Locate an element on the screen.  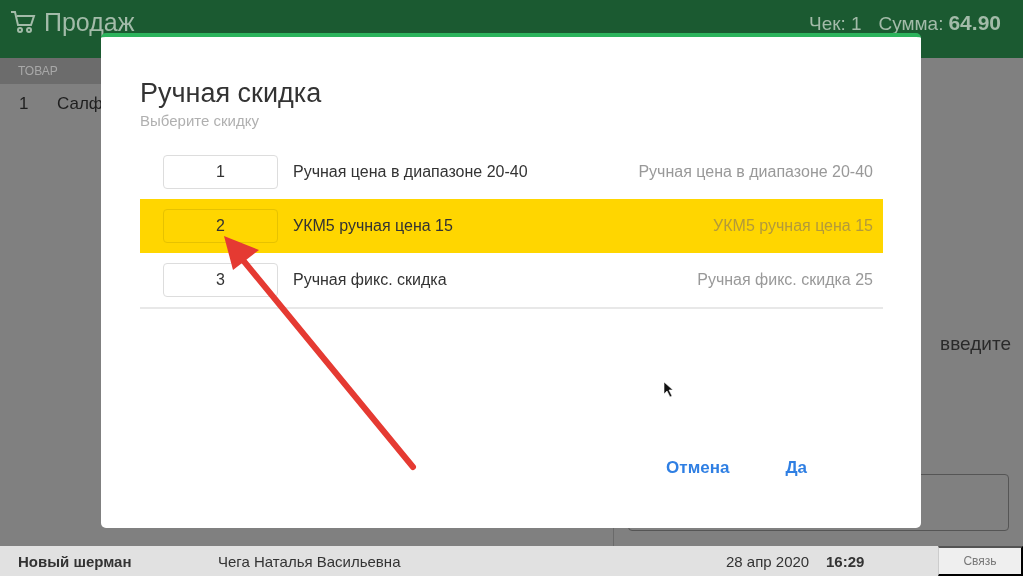
cashier-name: Чега Наталья Васильевна is located at coordinates (310, 561).